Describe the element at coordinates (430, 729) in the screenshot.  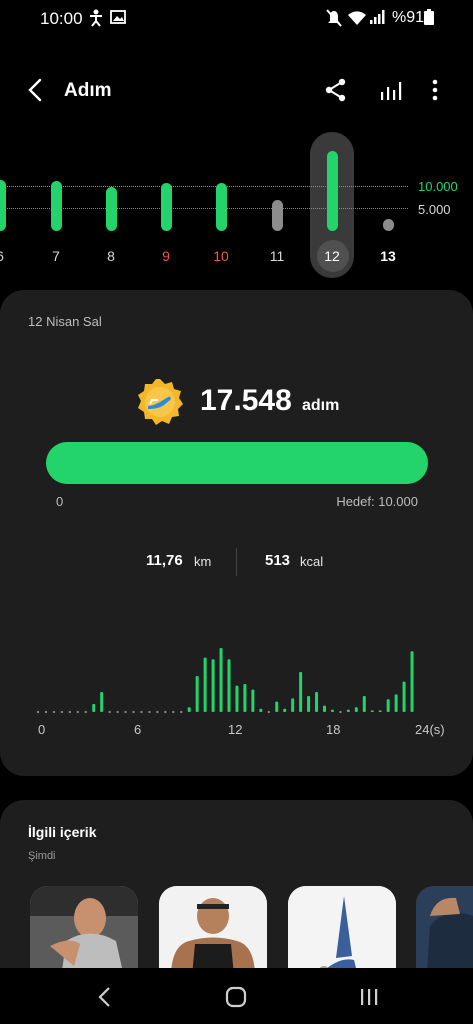
I see `hour-tick-label: 24(s)` at that location.